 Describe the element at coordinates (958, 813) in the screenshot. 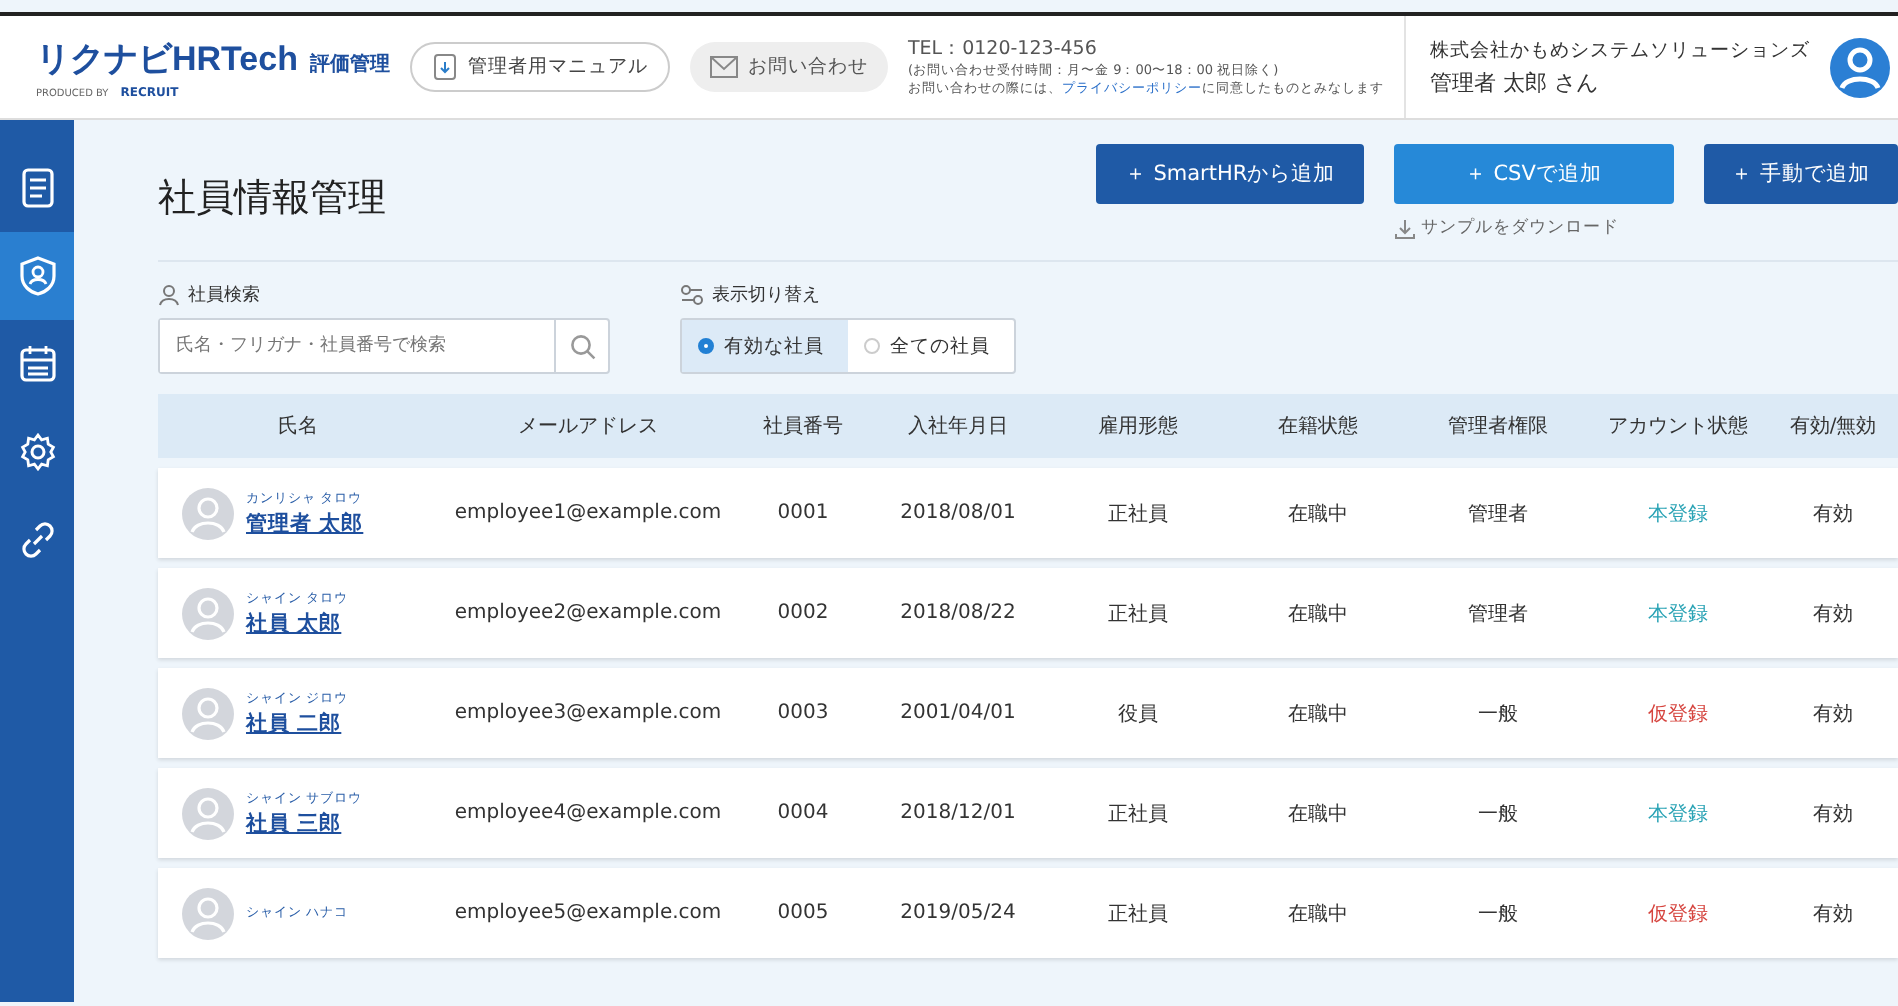

I see `table-cell-text: 2018/12/01` at that location.